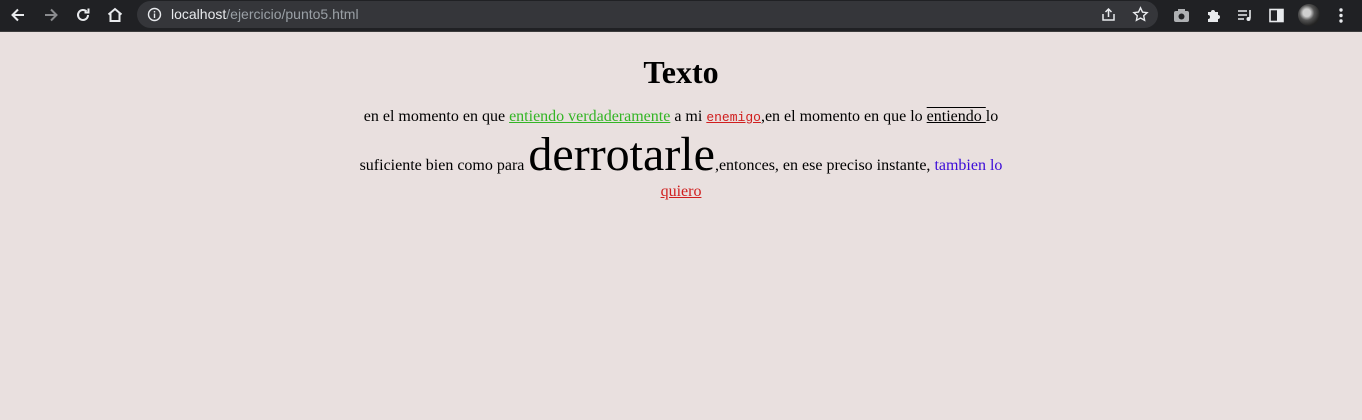  I want to click on url-text: localhost/ejercicio/punto5.html, so click(265, 14).